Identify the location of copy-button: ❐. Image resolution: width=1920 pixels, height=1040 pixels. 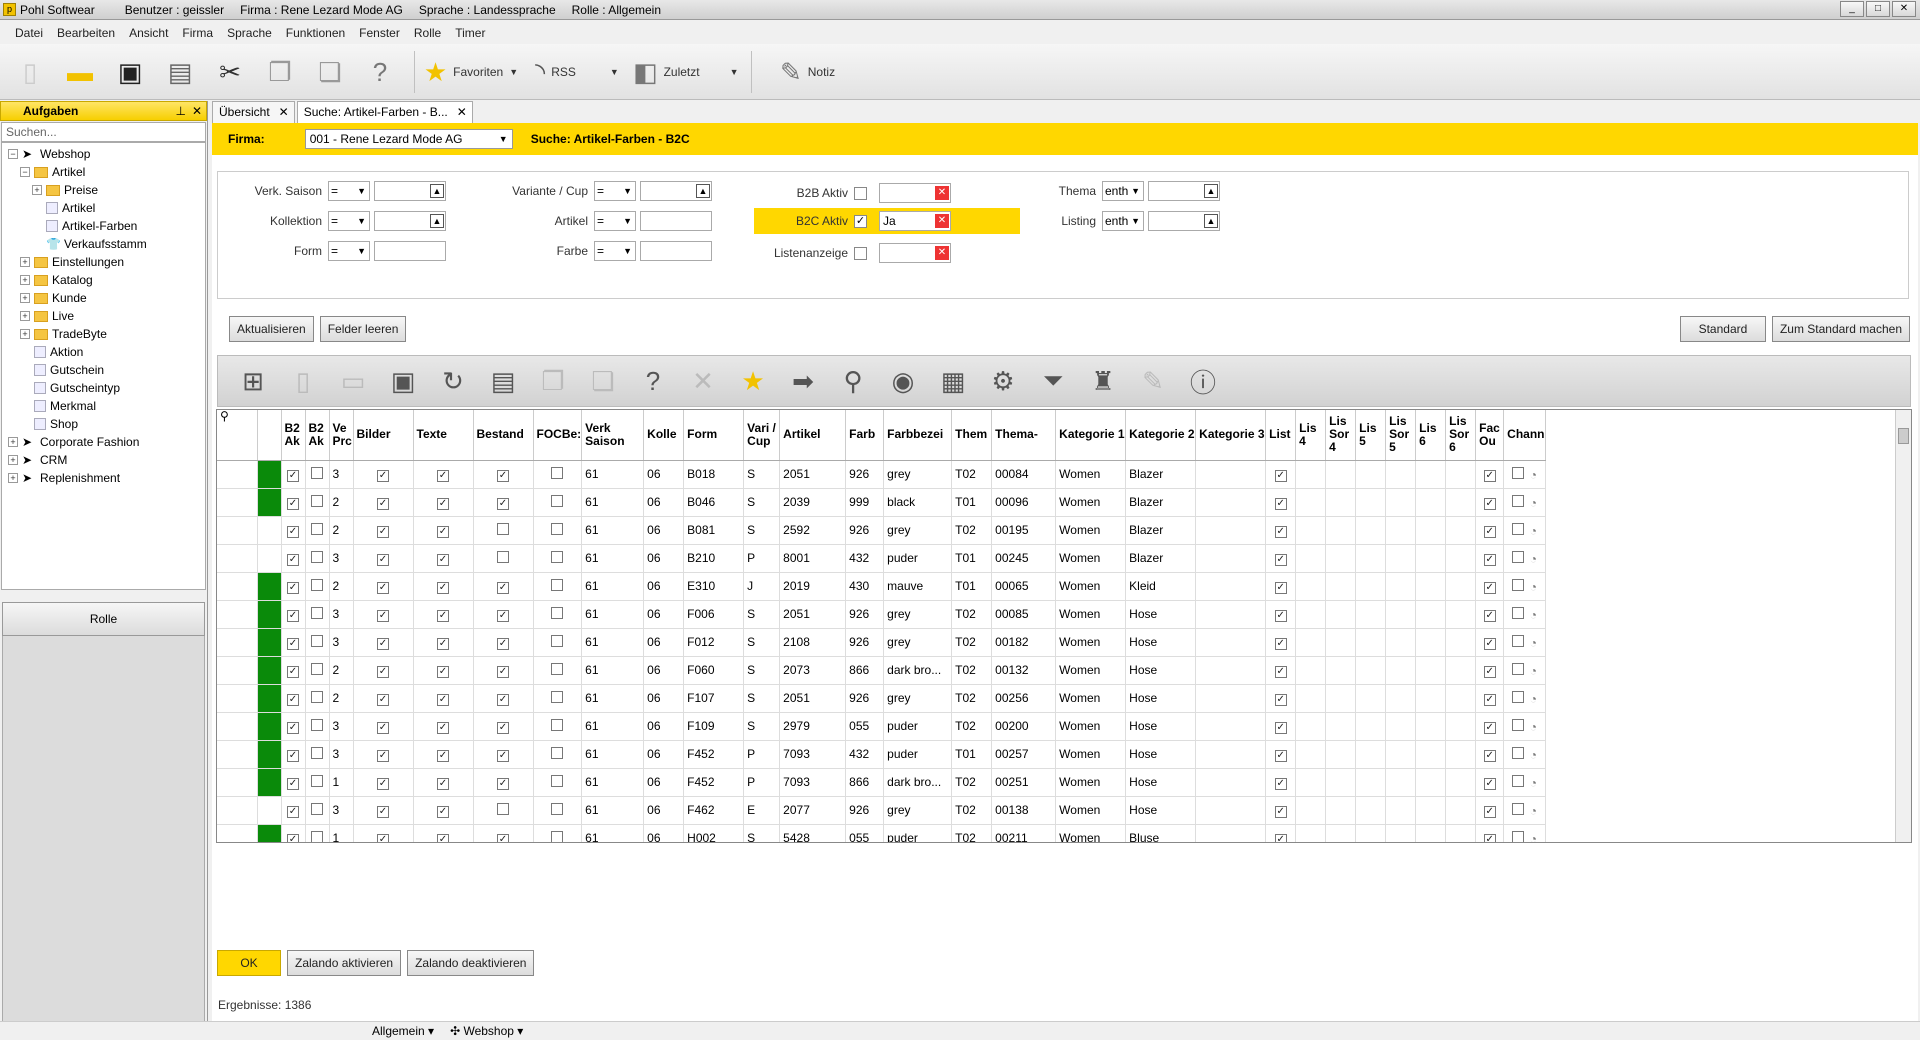
(280, 72).